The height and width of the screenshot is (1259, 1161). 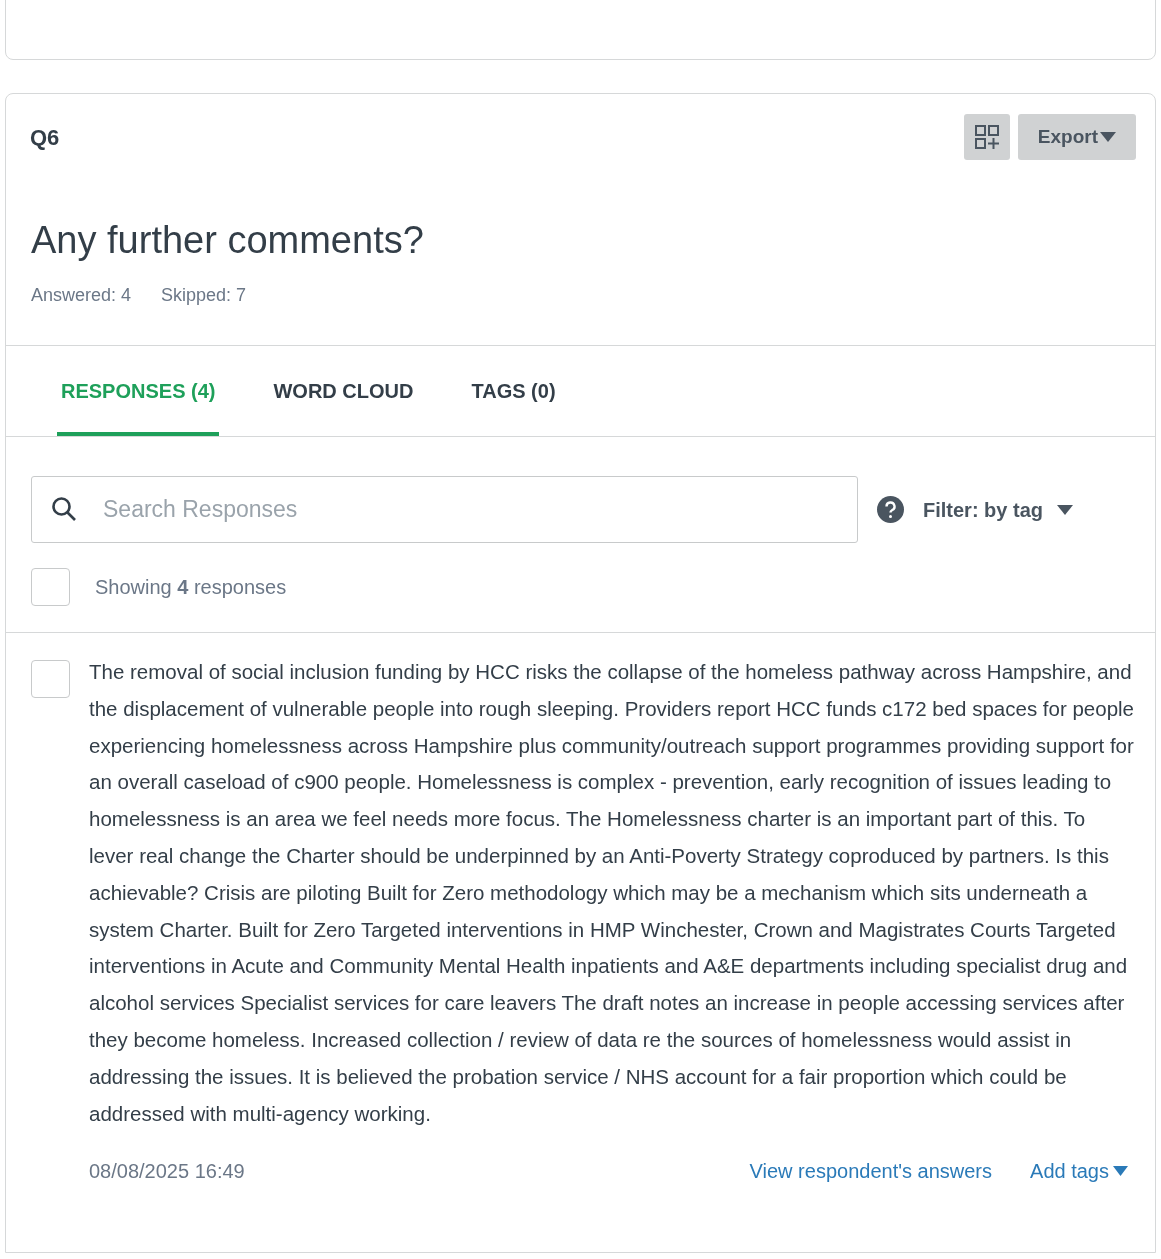 What do you see at coordinates (45, 137) in the screenshot?
I see `question-number: Q6` at bounding box center [45, 137].